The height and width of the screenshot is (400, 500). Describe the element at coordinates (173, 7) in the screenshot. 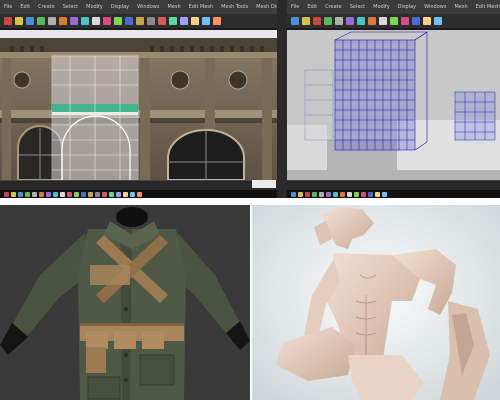

I see `left-menu-item: Mesh` at that location.